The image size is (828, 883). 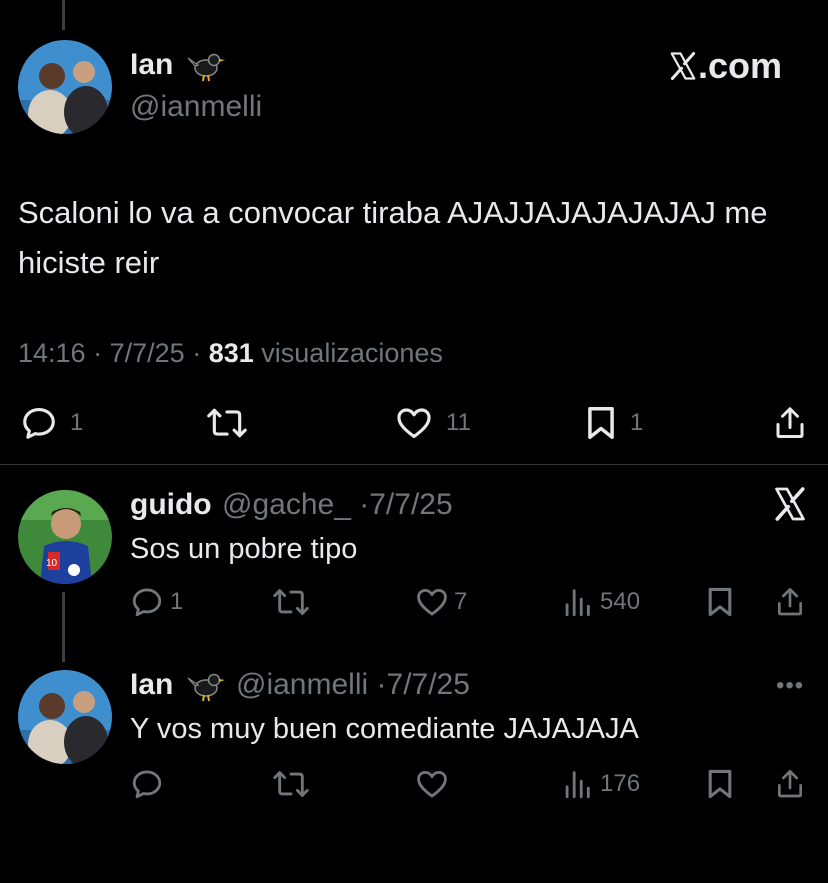 What do you see at coordinates (620, 783) in the screenshot?
I see `views-count: 176` at bounding box center [620, 783].